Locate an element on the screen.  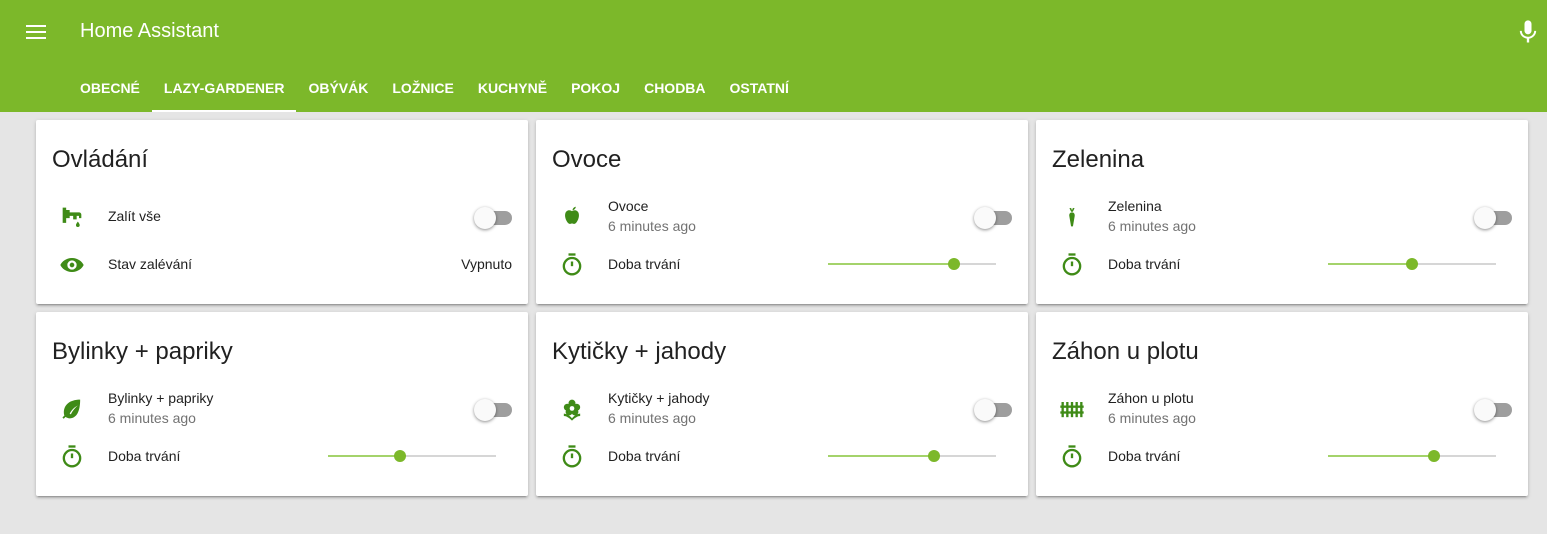
ovoce-toggle is located at coordinates (993, 217).